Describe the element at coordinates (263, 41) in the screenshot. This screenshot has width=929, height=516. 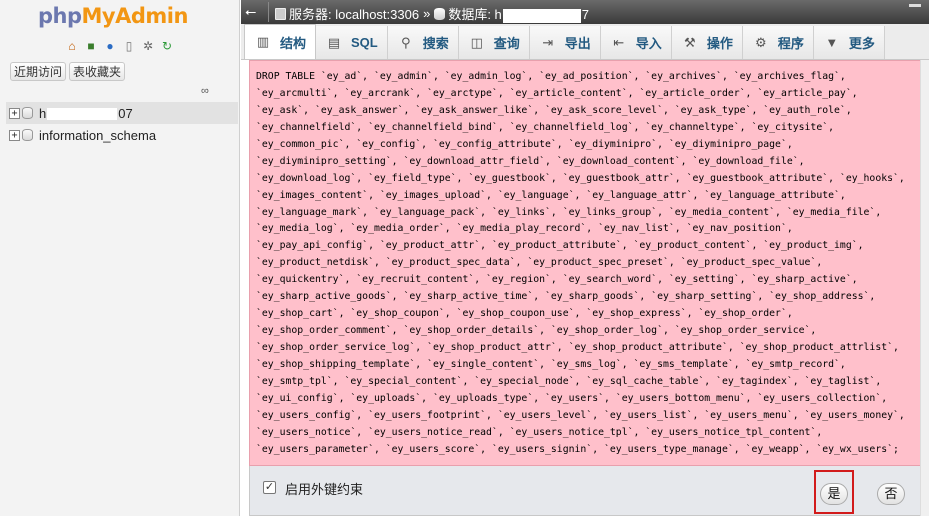
I see `structure-icon: ▥` at that location.